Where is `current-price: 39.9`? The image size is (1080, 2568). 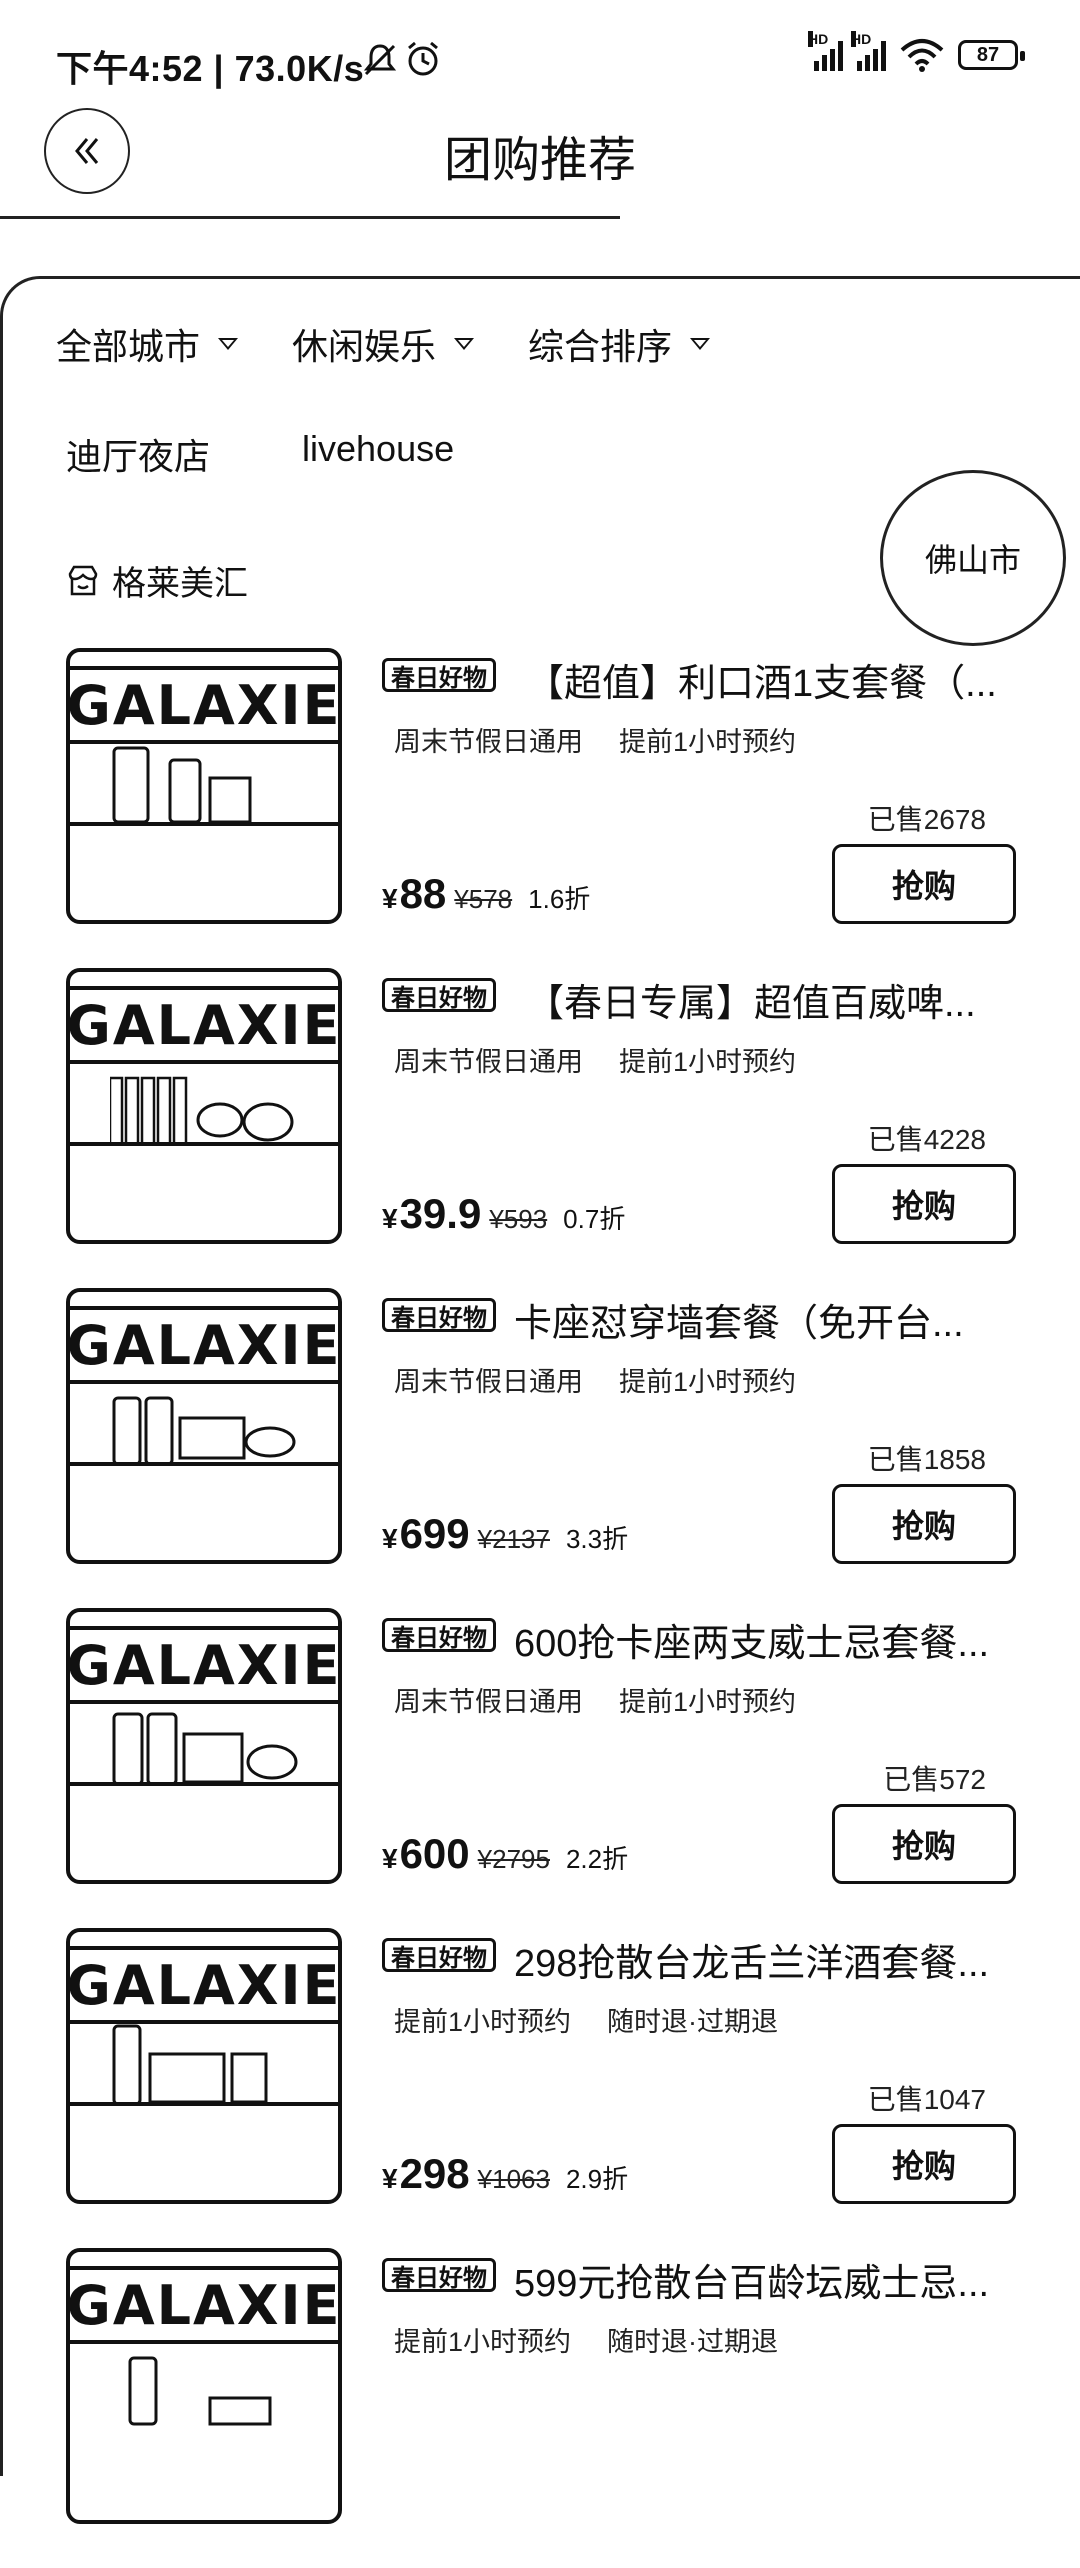
current-price: 39.9 is located at coordinates (440, 1213).